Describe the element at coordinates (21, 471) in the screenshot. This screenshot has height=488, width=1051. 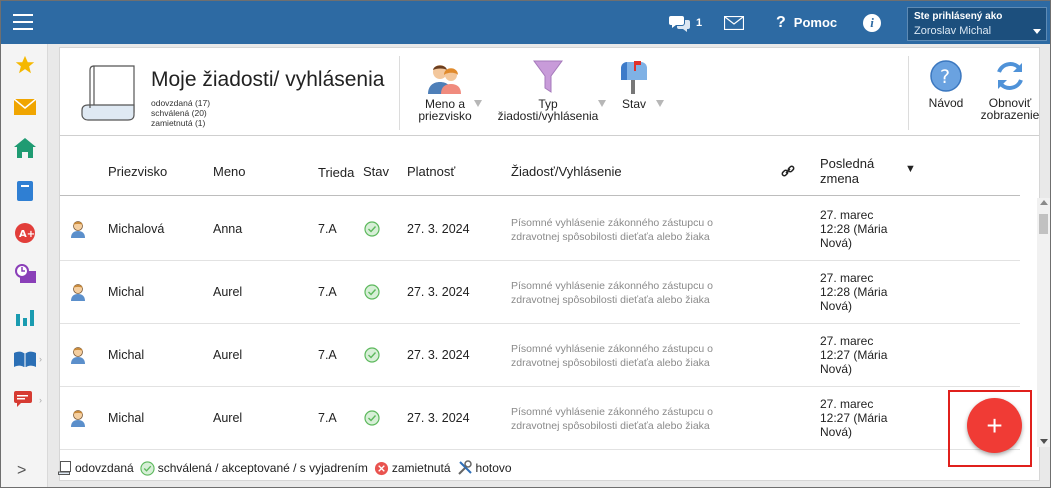
I see `sidebar-collapse-button: >` at that location.